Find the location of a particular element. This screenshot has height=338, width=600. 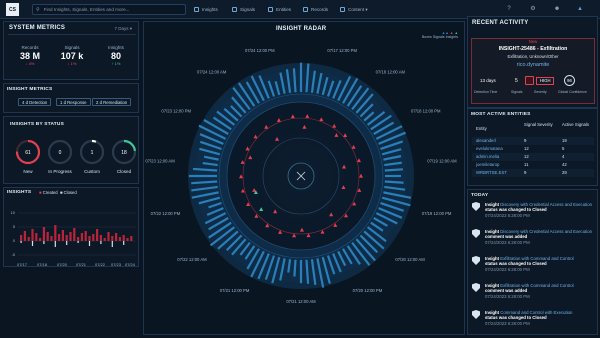

x-tick: 07/18 is located at coordinates (42, 264).